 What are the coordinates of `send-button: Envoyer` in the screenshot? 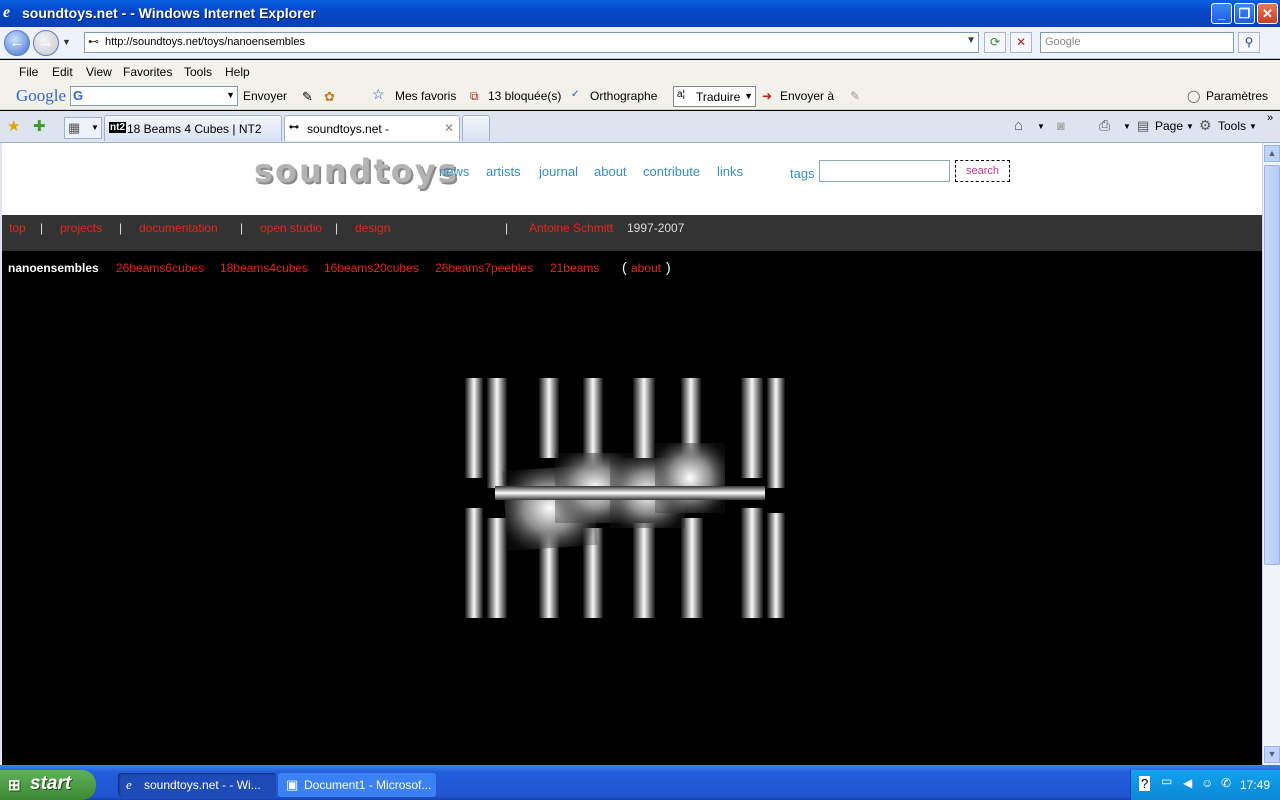 It's located at (265, 96).